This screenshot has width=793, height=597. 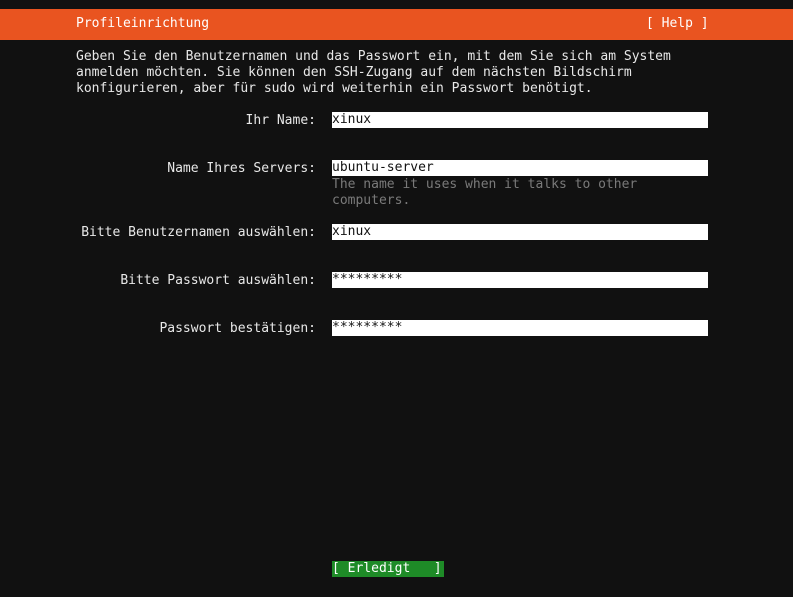 I want to click on confirm-password-label: Passwort bestätigen:, so click(x=237, y=328).